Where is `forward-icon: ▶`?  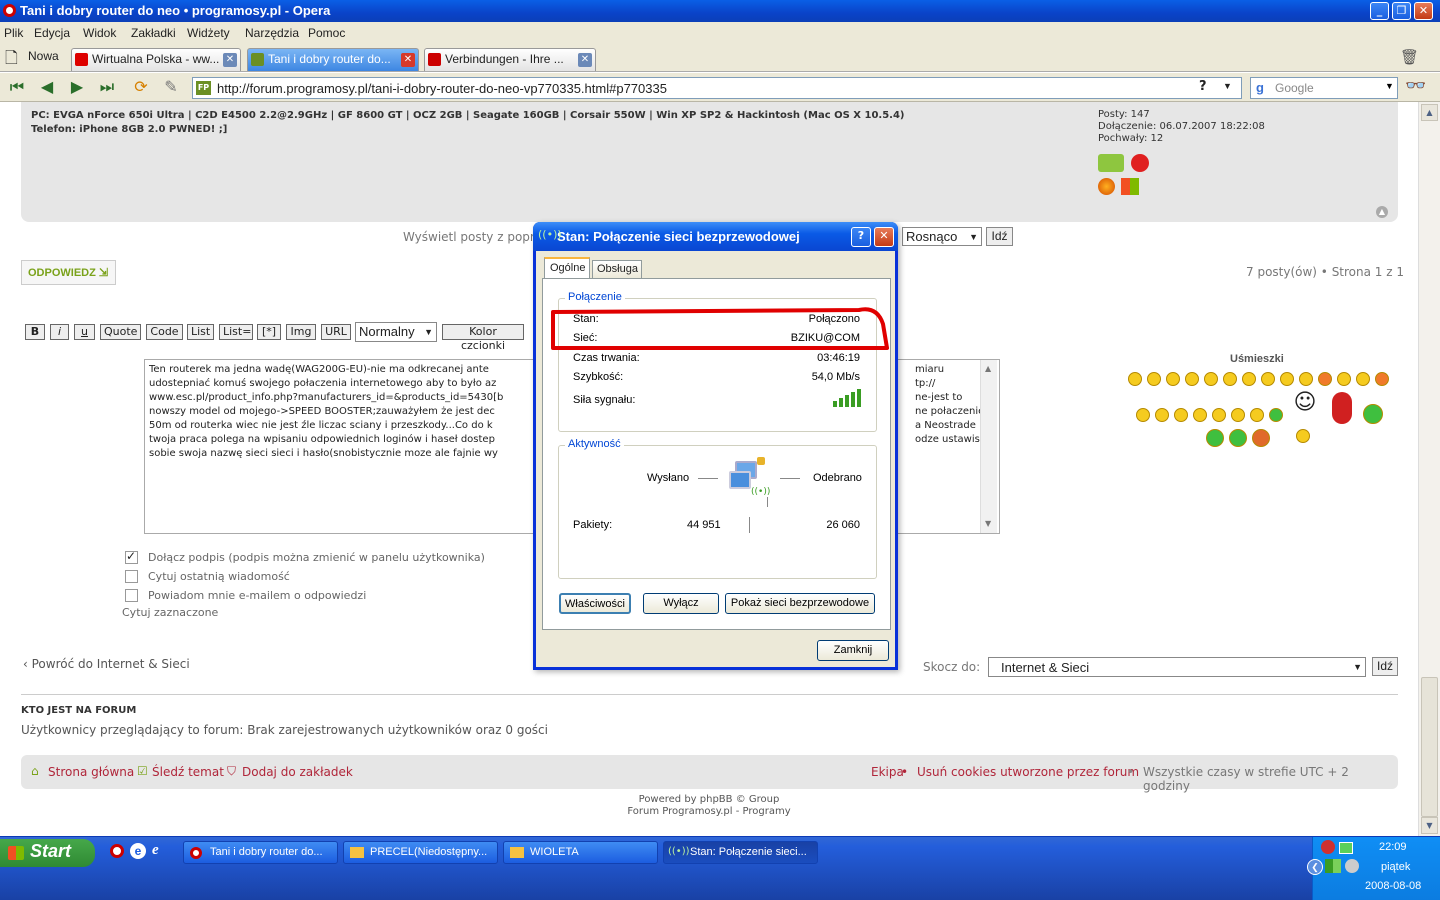 forward-icon: ▶ is located at coordinates (77, 87).